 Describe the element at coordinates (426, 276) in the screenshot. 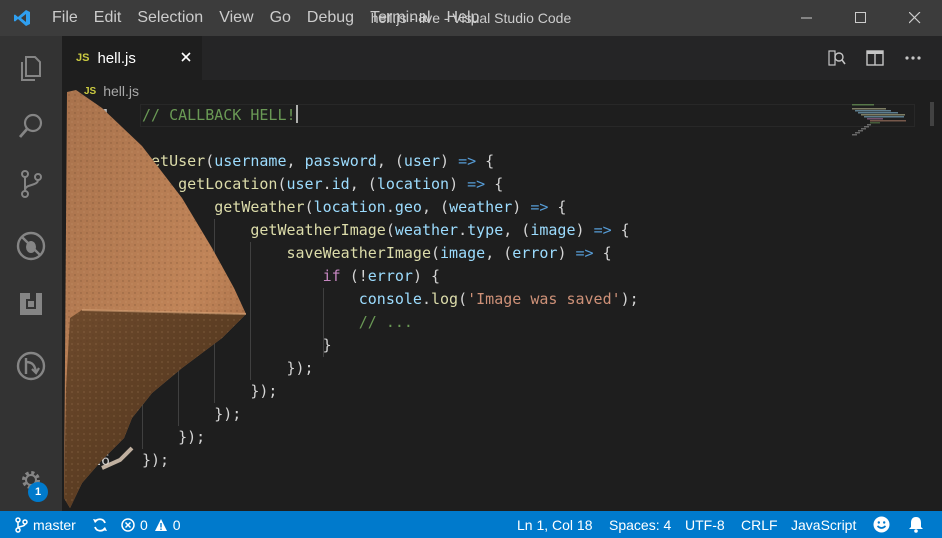

I see `code-token: ) {` at that location.